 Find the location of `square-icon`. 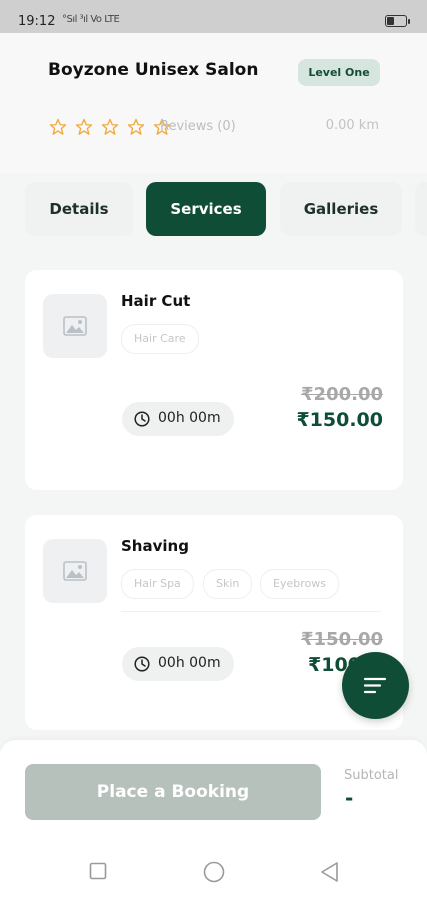

square-icon is located at coordinates (98, 871).